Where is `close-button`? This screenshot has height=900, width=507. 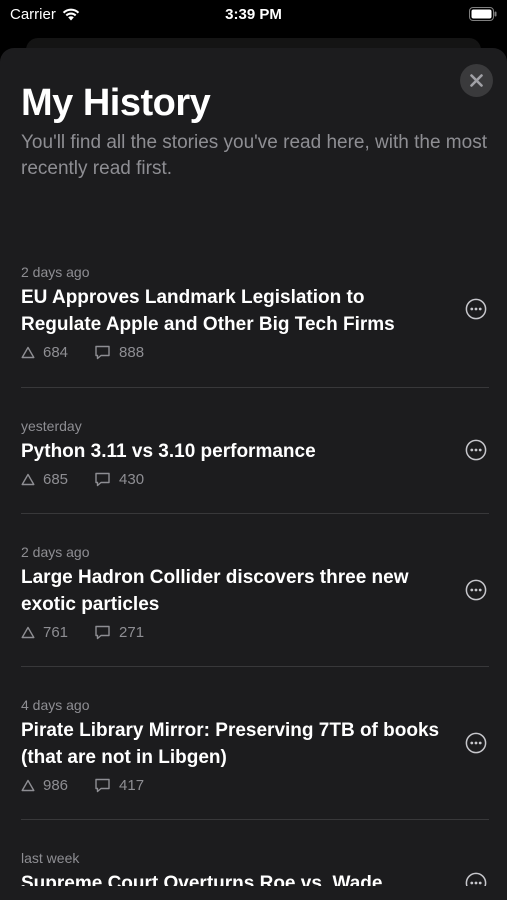 close-button is located at coordinates (476, 80).